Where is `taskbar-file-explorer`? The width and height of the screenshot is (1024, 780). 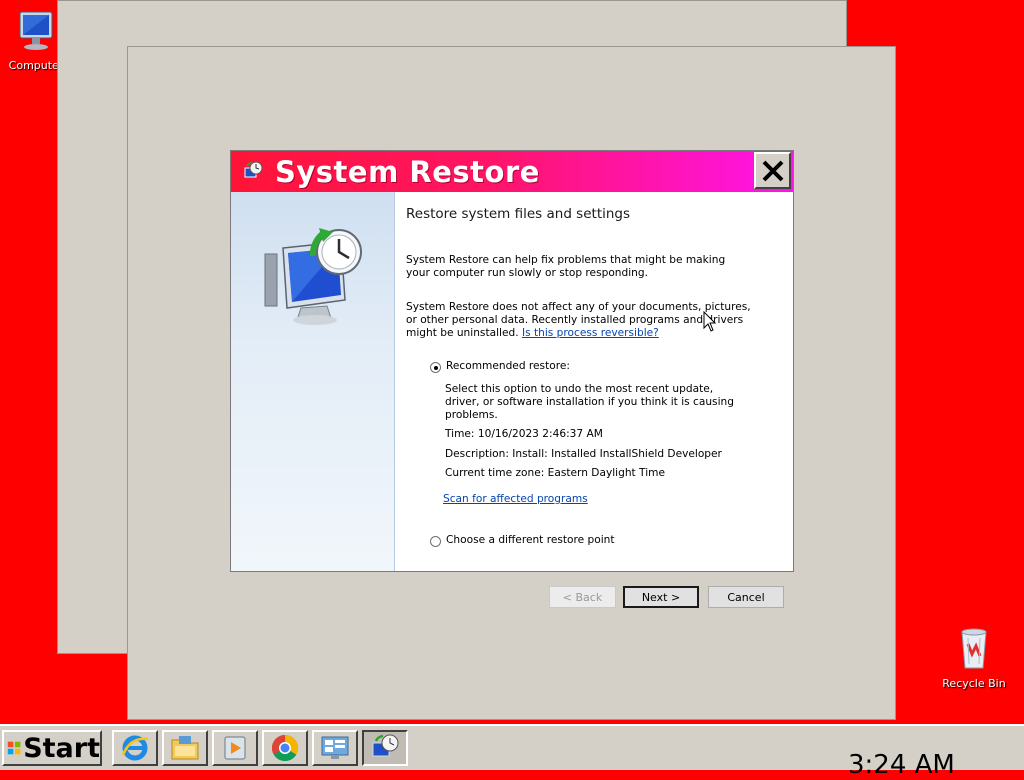 taskbar-file-explorer is located at coordinates (185, 748).